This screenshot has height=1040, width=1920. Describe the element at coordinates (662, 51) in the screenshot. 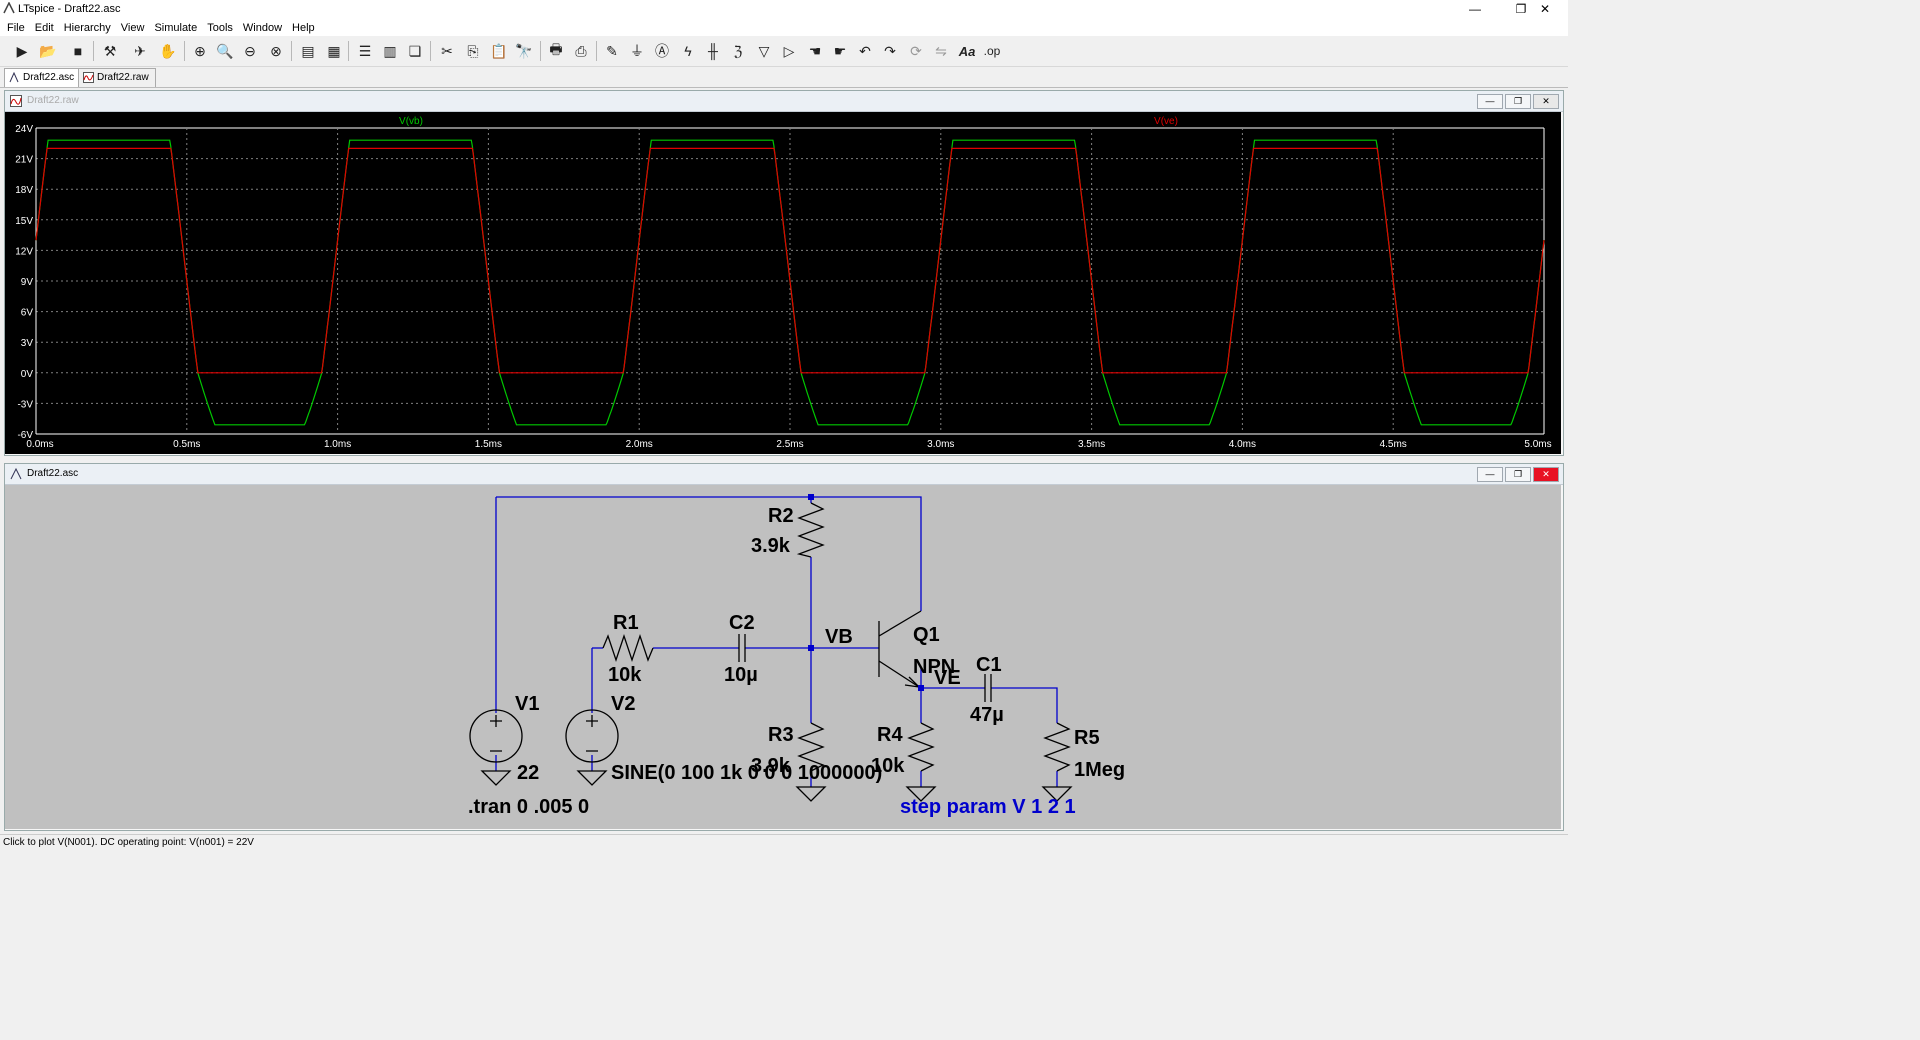

I see `label-icon: Ⓐ` at that location.